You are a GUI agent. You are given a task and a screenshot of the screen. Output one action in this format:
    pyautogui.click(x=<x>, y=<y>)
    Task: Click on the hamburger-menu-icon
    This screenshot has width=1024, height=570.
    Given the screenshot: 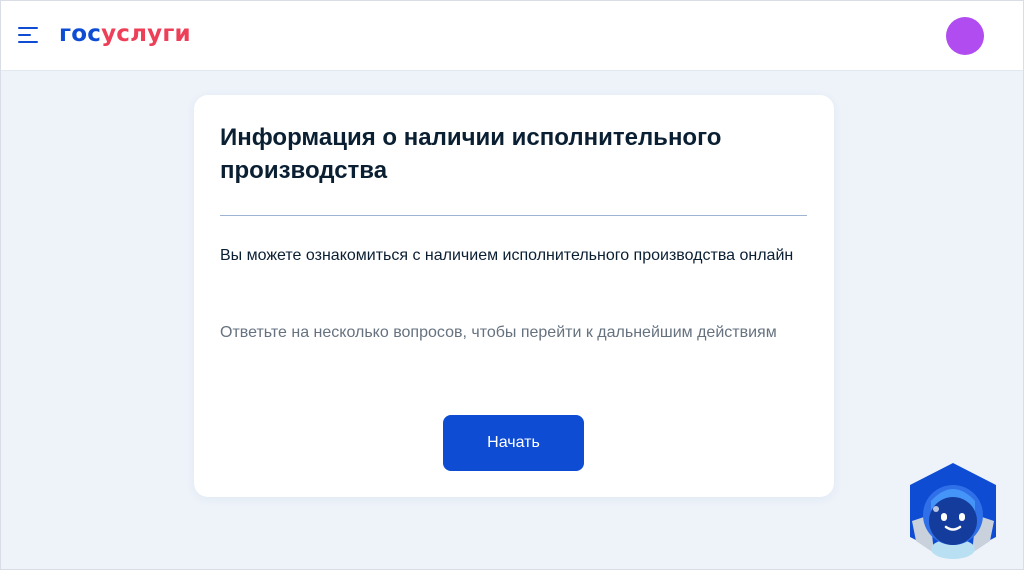 What is the action you would take?
    pyautogui.click(x=29, y=35)
    